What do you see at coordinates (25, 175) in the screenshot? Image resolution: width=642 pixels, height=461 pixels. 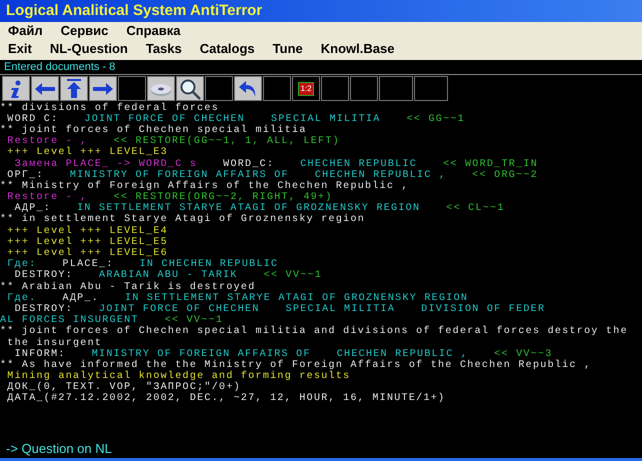 I see `field-label: ОРГ_:` at bounding box center [25, 175].